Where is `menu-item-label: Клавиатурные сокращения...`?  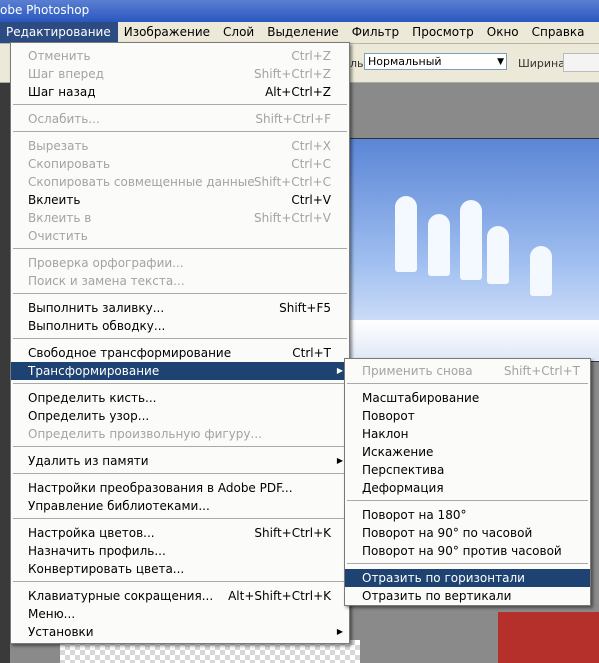
menu-item-label: Клавиатурные сокращения... is located at coordinates (121, 596).